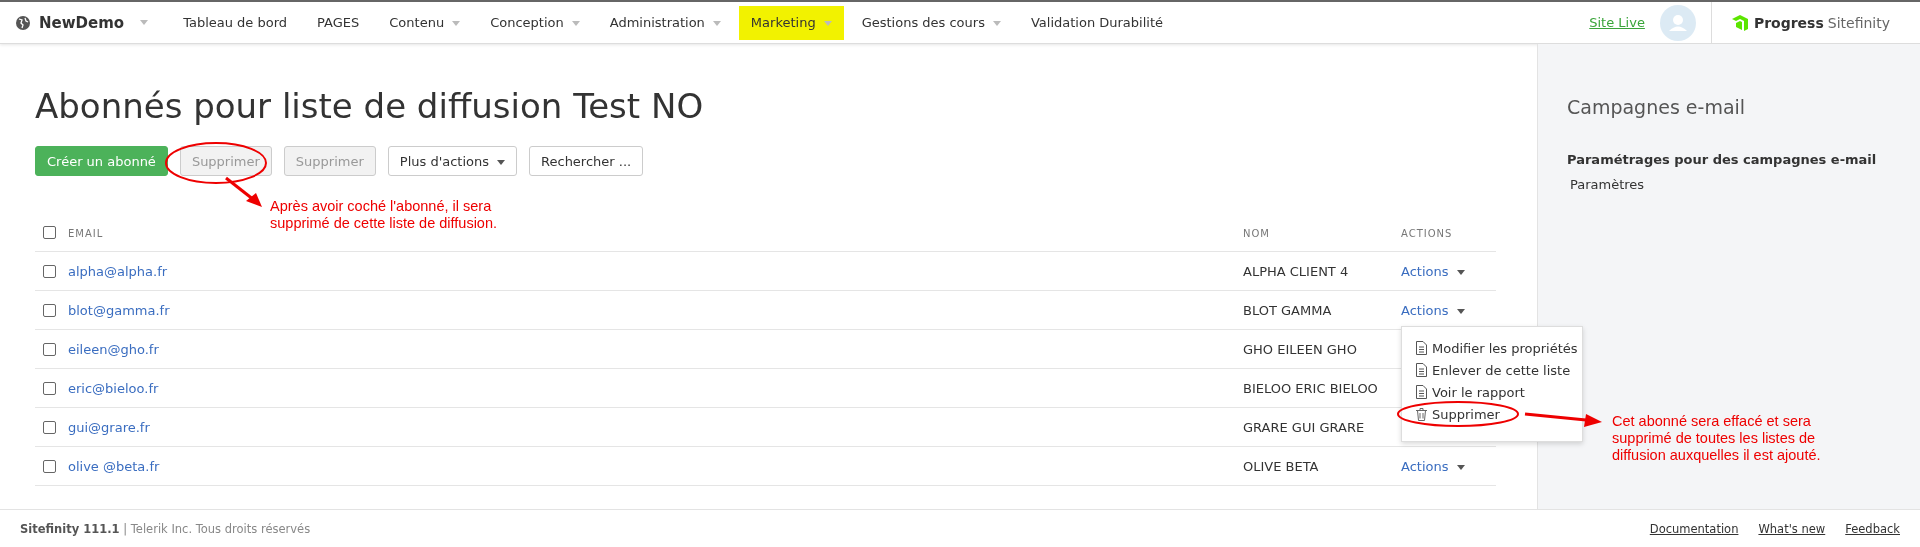 The image size is (1920, 547). Describe the element at coordinates (1499, 370) in the screenshot. I see `menu-item: Enlever de cette liste` at that location.